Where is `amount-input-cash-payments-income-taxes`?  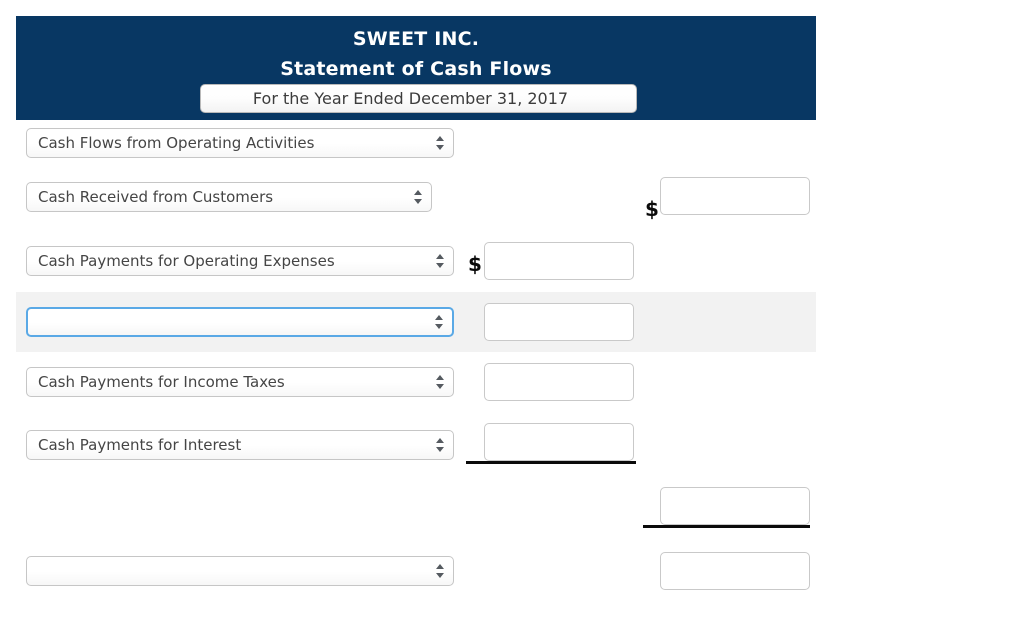
amount-input-cash-payments-income-taxes is located at coordinates (559, 382).